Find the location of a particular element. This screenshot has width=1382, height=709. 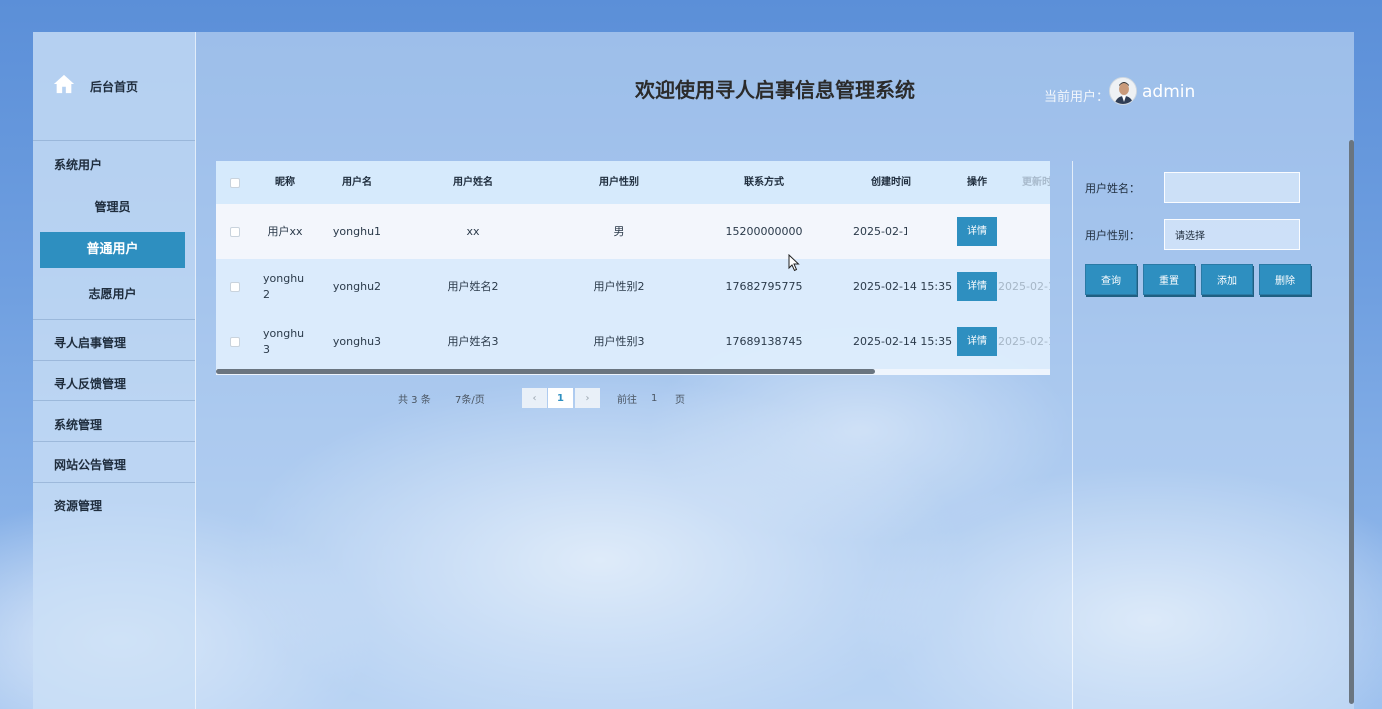

cell-name: 用户姓名3 is located at coordinates (473, 341).